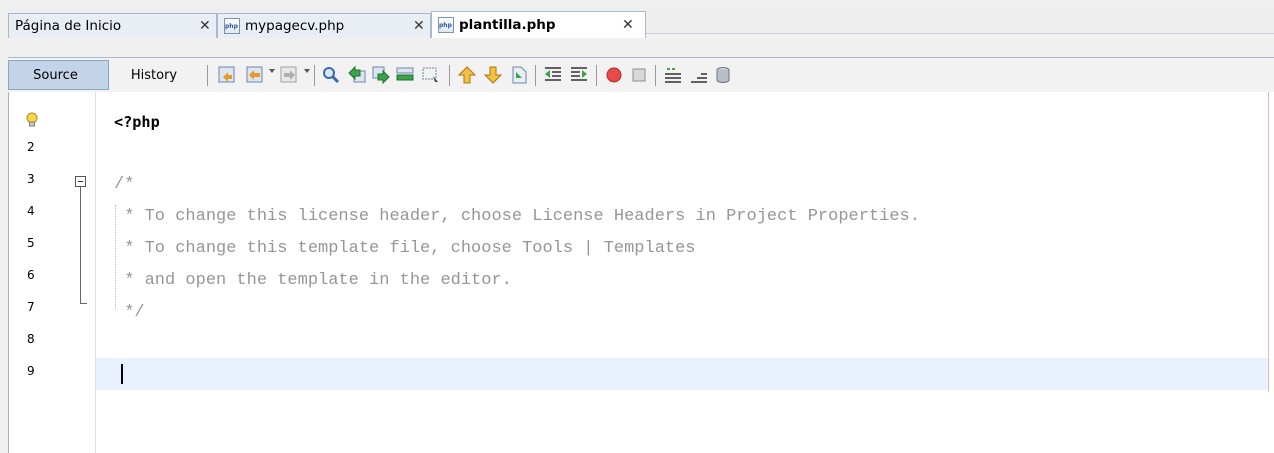  Describe the element at coordinates (357, 75) in the screenshot. I see `find-previous-icon` at that location.